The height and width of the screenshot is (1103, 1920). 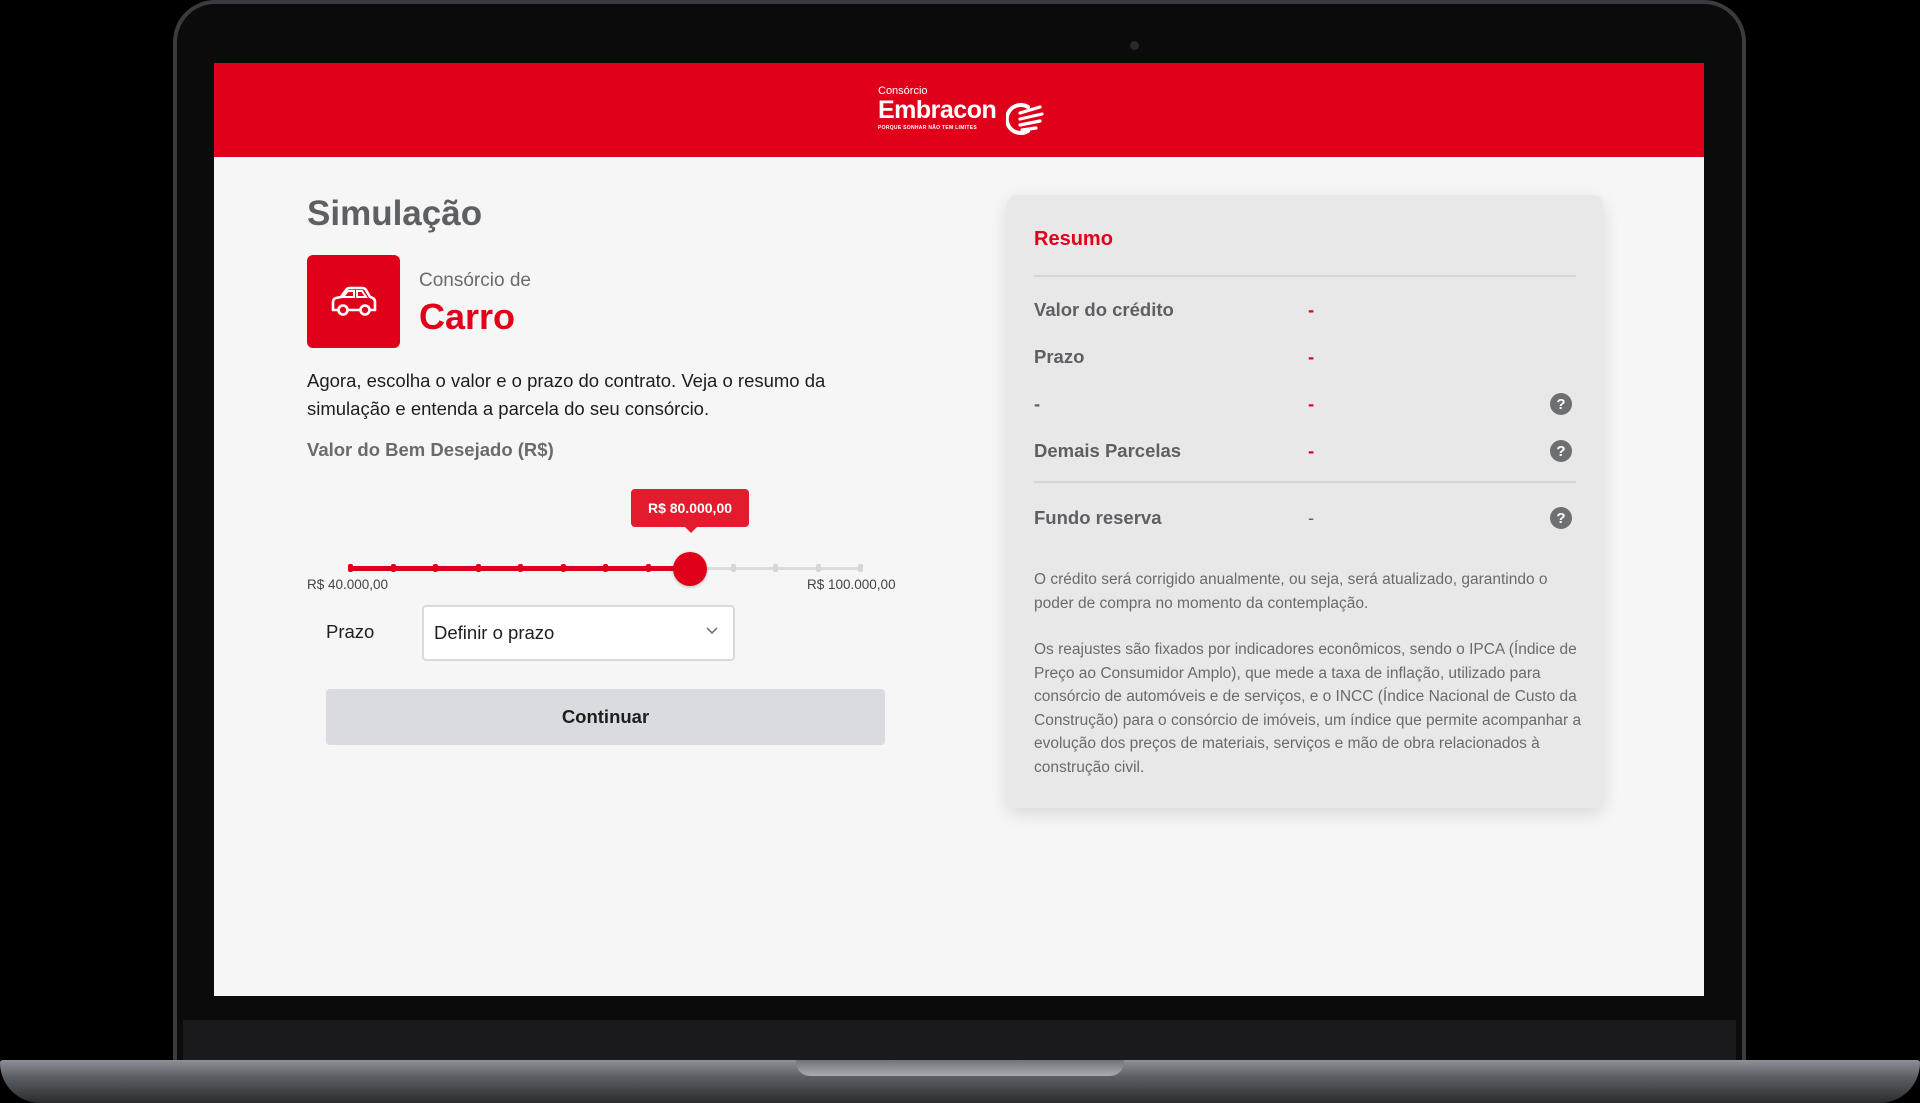 What do you see at coordinates (1104, 309) in the screenshot?
I see `summary-row-label: Valor do crédito` at bounding box center [1104, 309].